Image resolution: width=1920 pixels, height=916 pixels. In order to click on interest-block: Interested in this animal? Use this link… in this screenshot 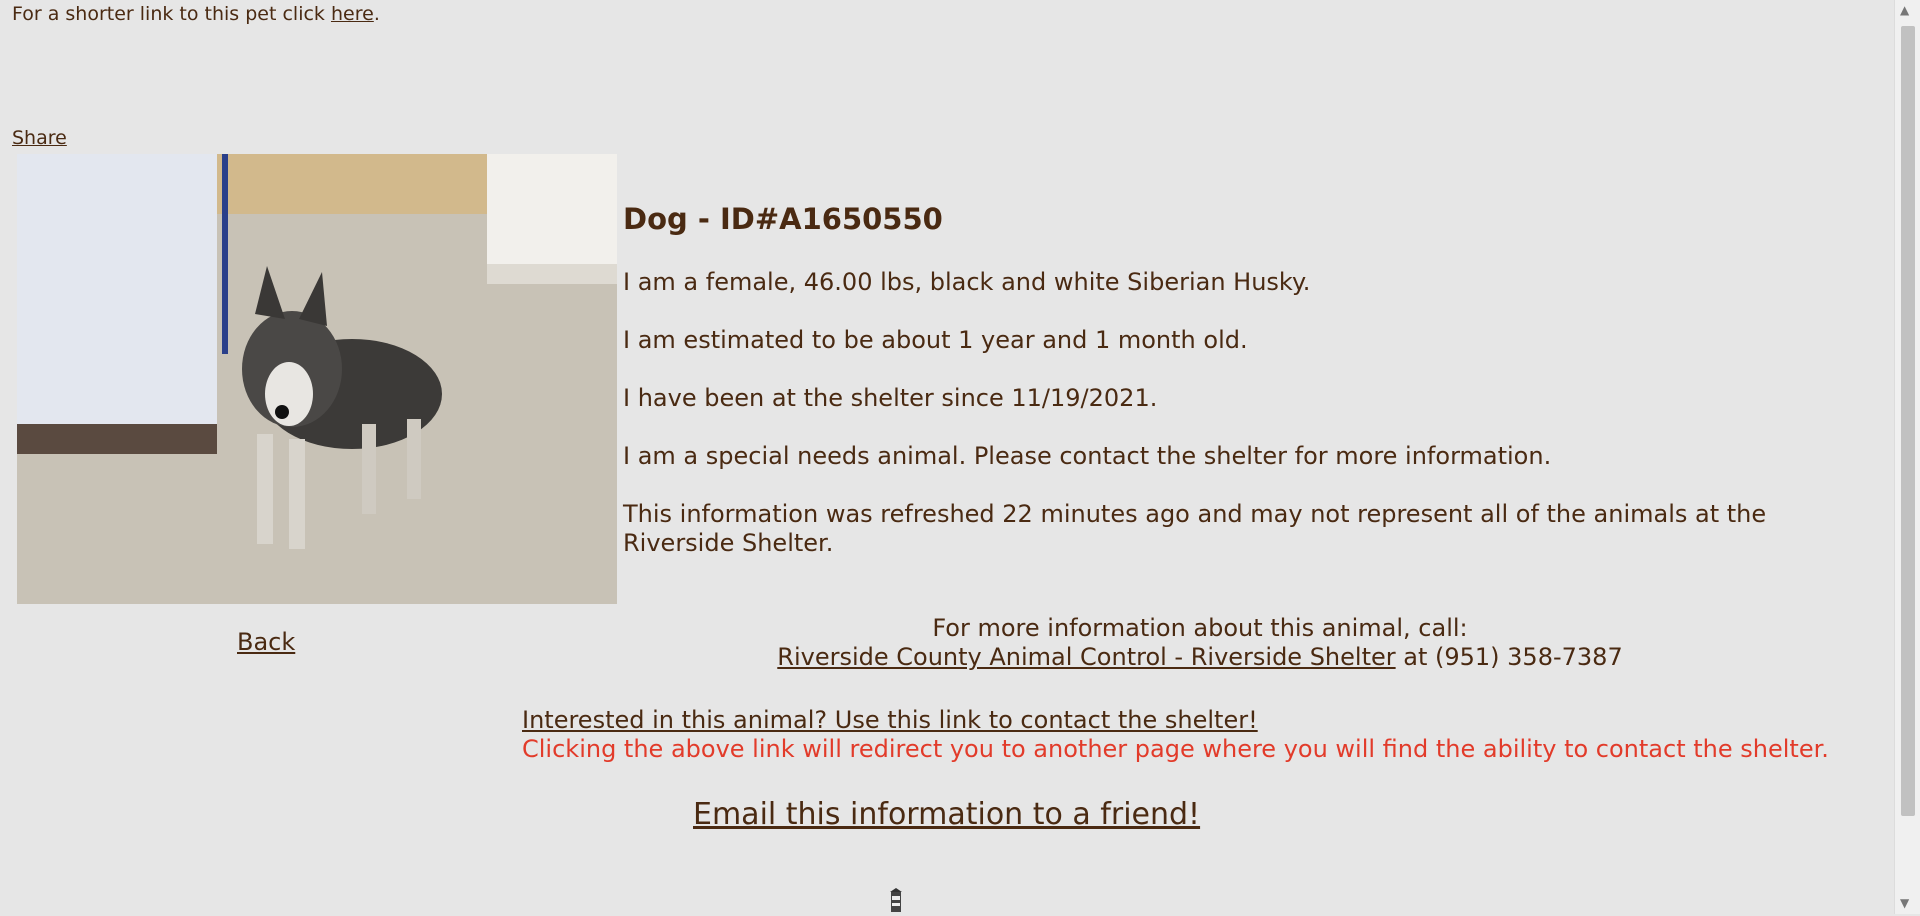, I will do `click(1175, 735)`.